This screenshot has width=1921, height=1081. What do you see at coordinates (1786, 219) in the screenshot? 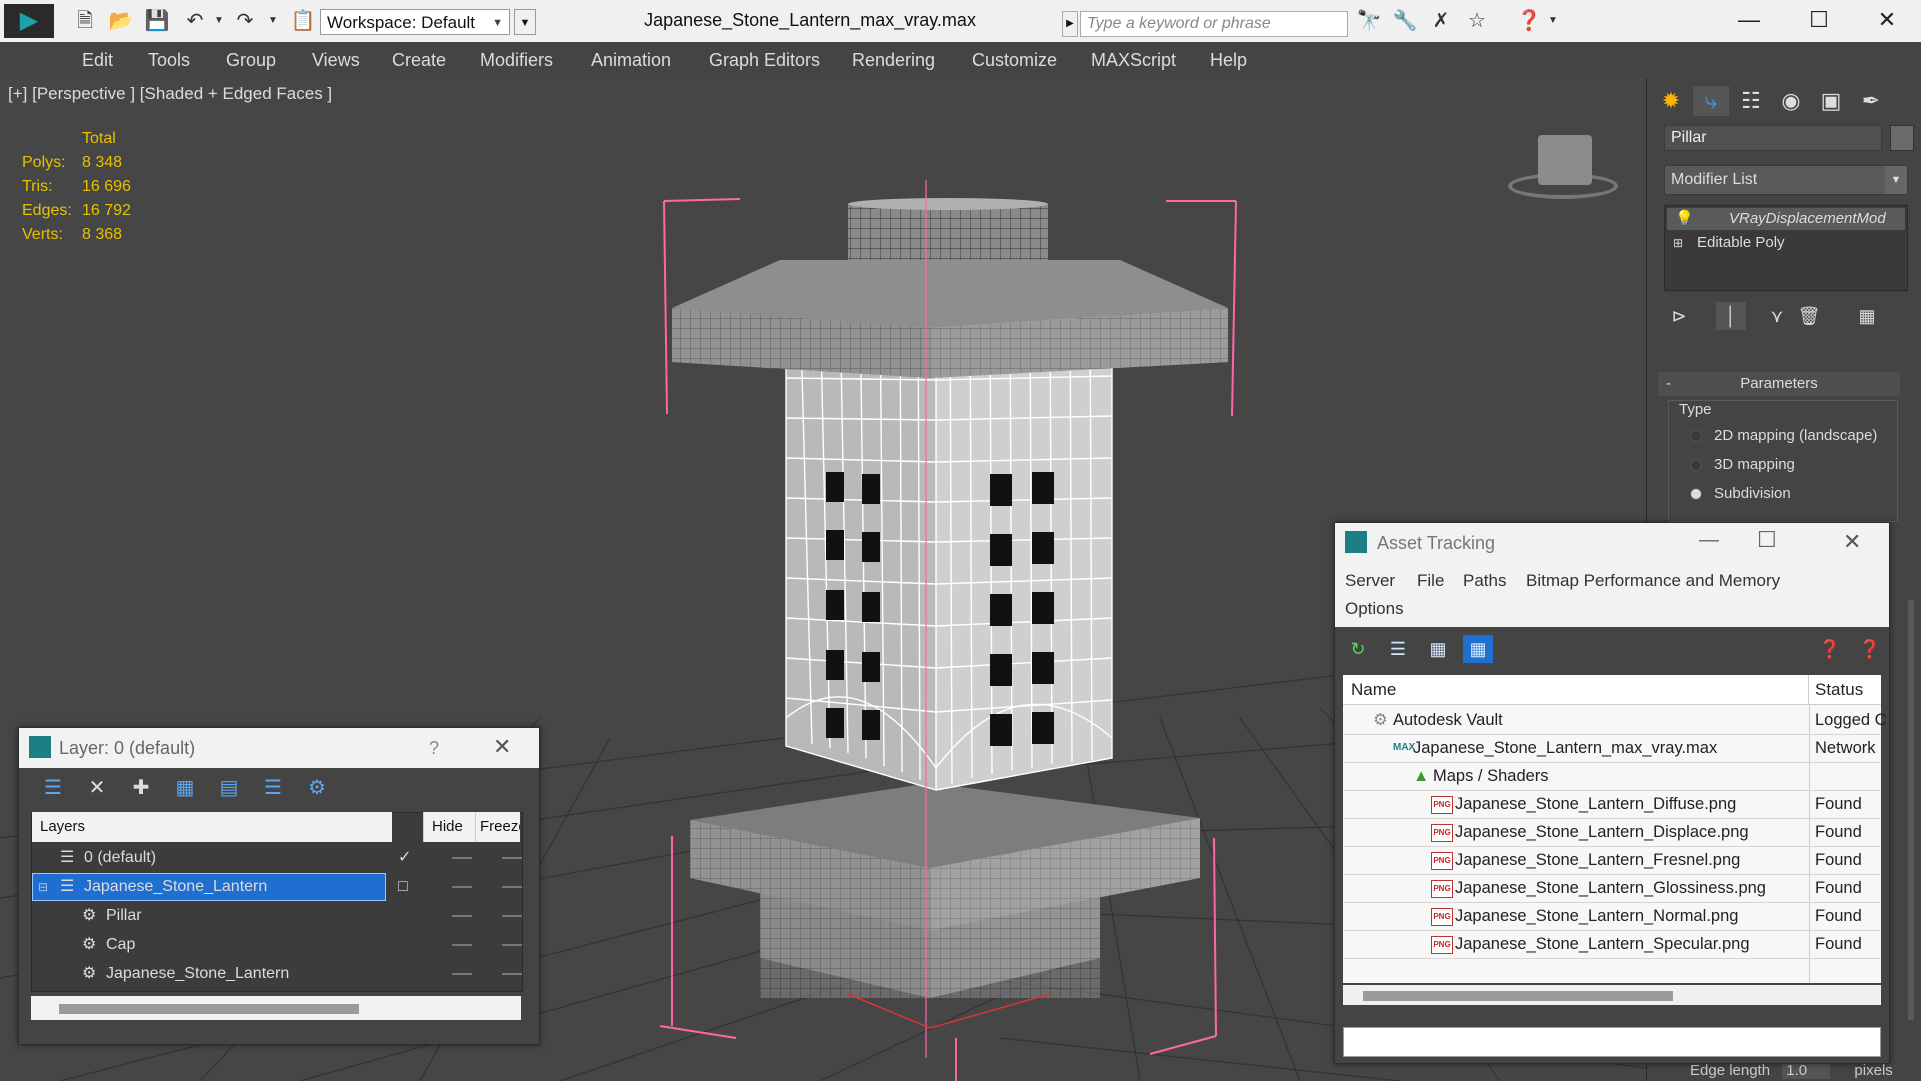
I see `stack-item-vraydisplacement: 💡 VRayDisplacementMod` at bounding box center [1786, 219].